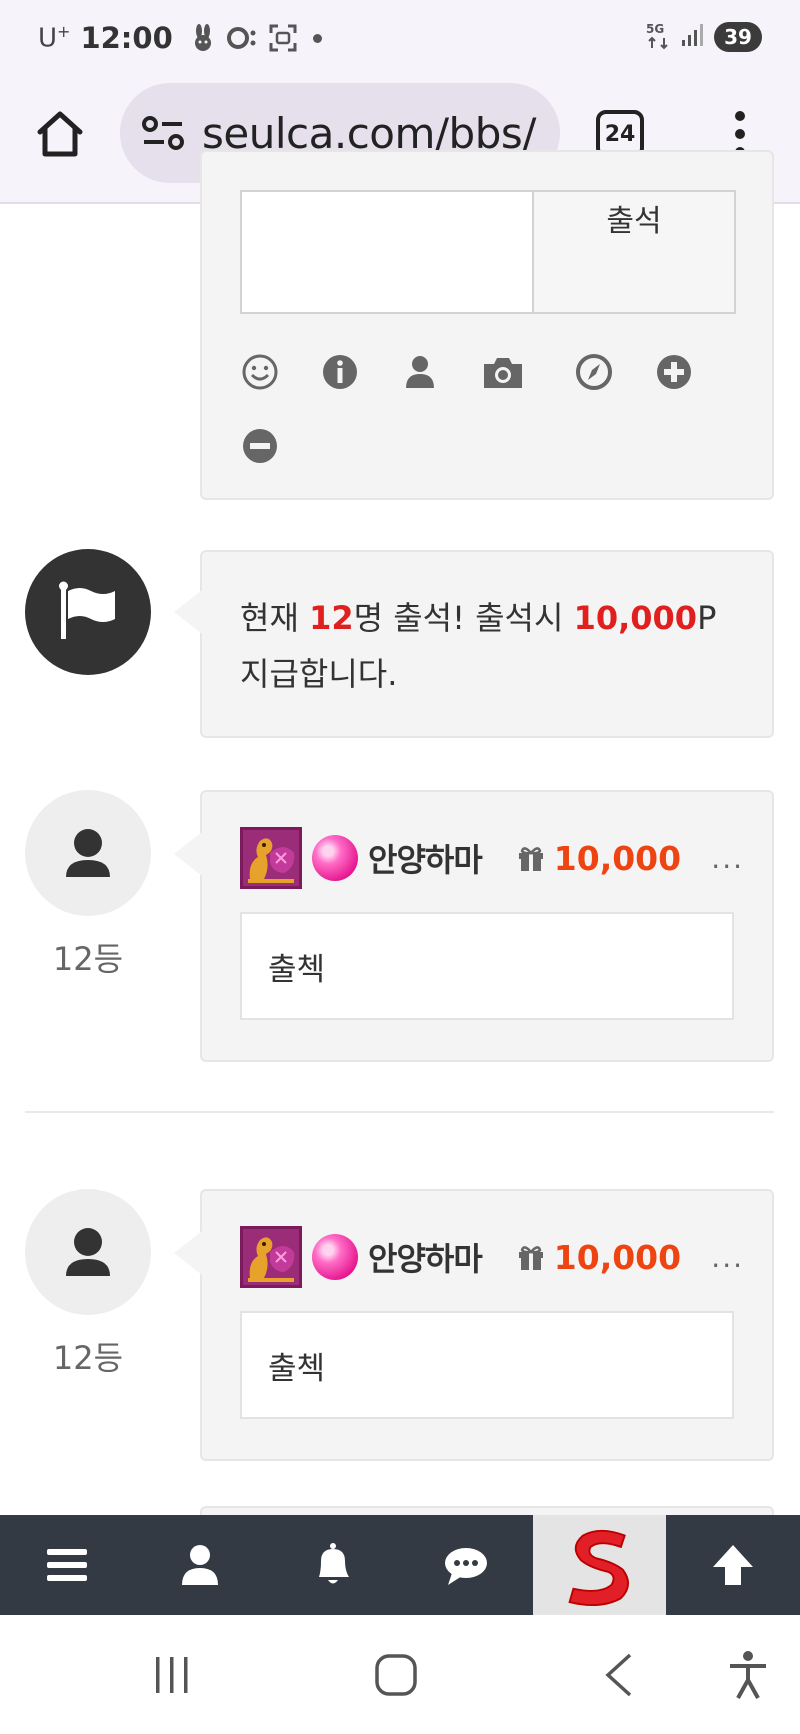 The width and height of the screenshot is (800, 1734). What do you see at coordinates (594, 372) in the screenshot?
I see `compass-icon` at bounding box center [594, 372].